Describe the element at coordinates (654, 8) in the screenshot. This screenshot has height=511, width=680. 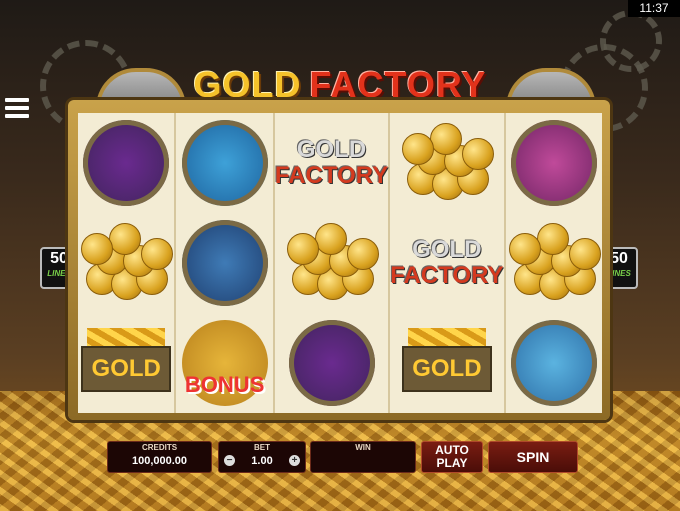
I see `clock: 11:37` at that location.